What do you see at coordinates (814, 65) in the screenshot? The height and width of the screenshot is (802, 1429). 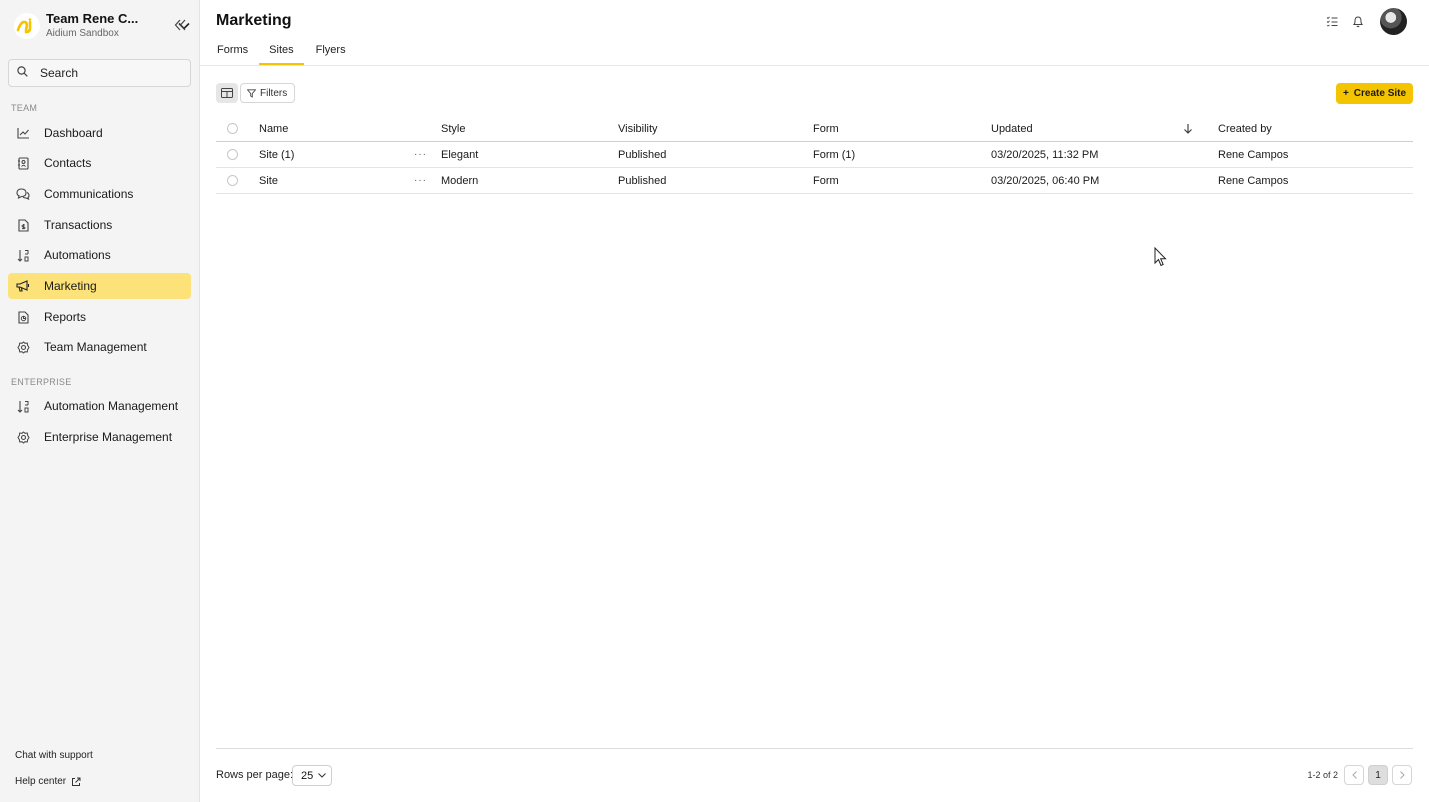 I see `tabs-divider` at bounding box center [814, 65].